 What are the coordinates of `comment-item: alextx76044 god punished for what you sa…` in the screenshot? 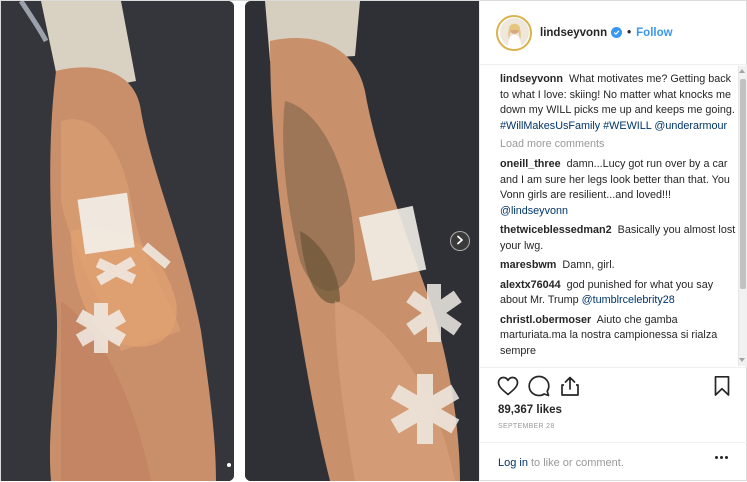 It's located at (618, 293).